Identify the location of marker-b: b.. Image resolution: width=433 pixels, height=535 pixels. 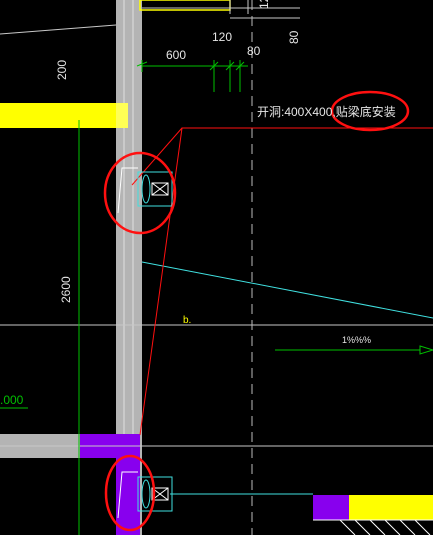
(187, 320).